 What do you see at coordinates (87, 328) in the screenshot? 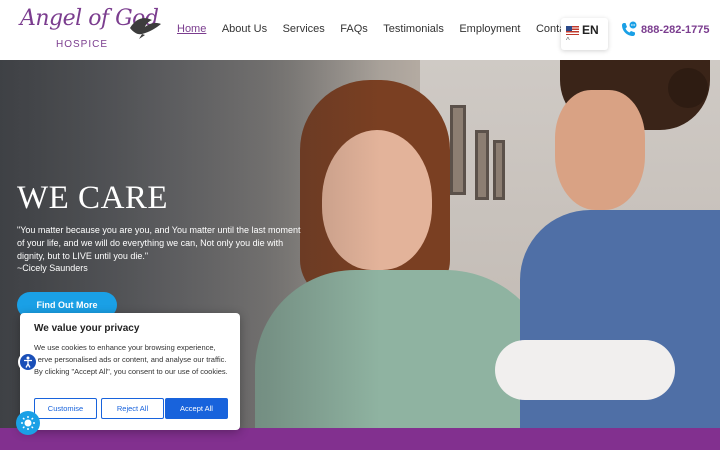
I see `cookie-title: We value your privacy` at bounding box center [87, 328].